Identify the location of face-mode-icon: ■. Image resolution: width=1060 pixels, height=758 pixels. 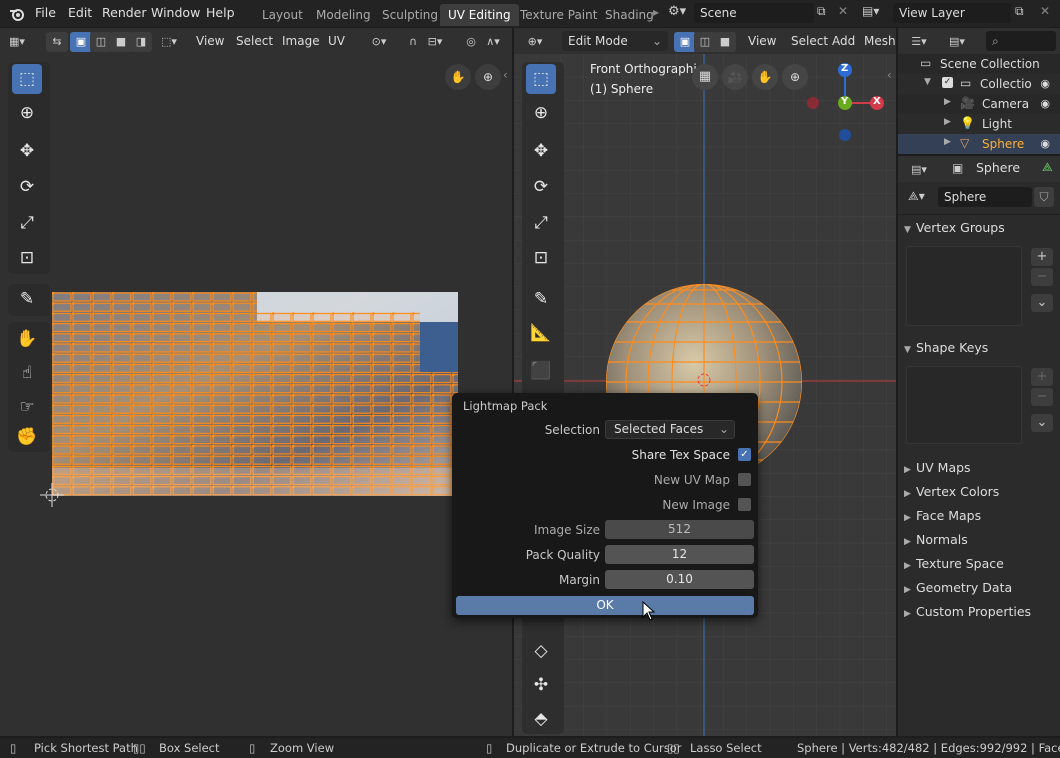
(725, 42).